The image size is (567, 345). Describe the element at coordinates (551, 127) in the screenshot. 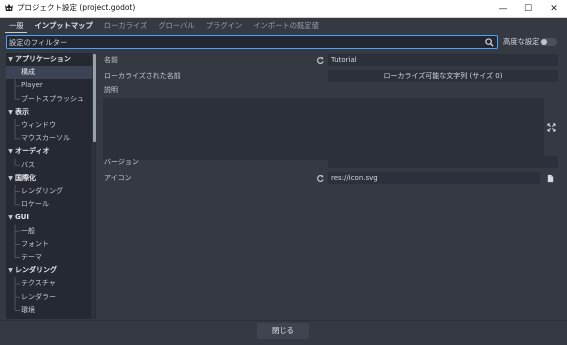

I see `expand-icon` at that location.